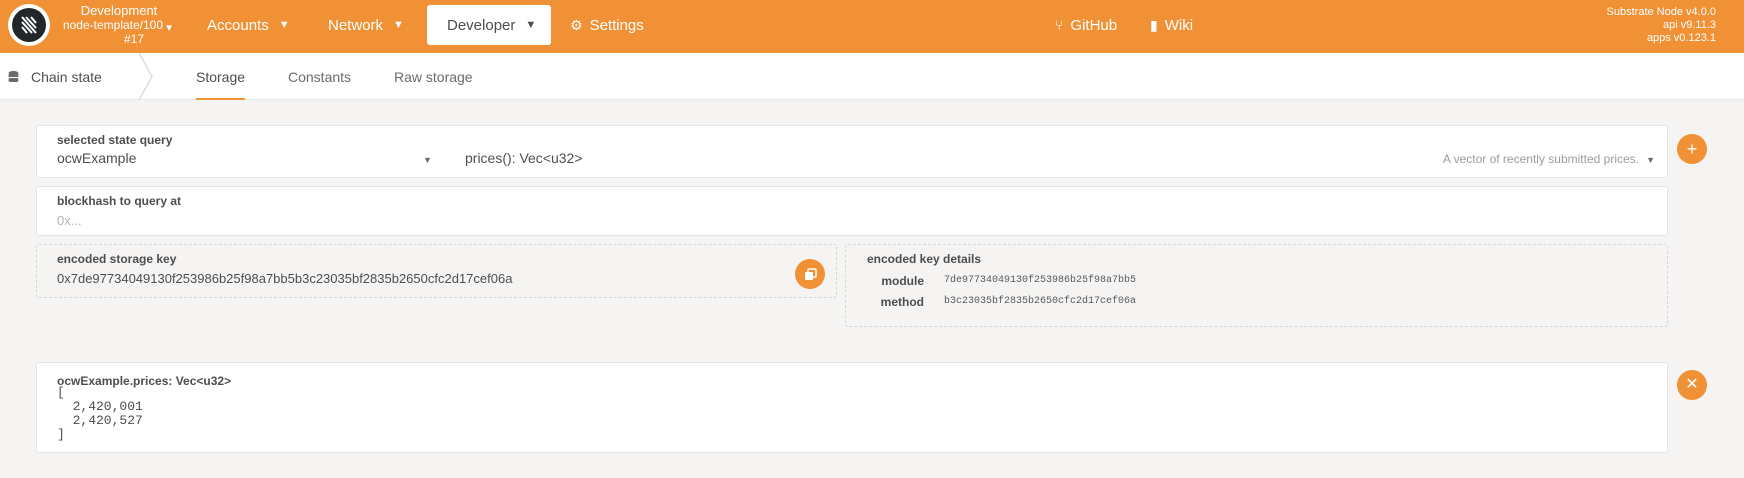  Describe the element at coordinates (616, 25) in the screenshot. I see `menu-settings-label: Settings` at that location.